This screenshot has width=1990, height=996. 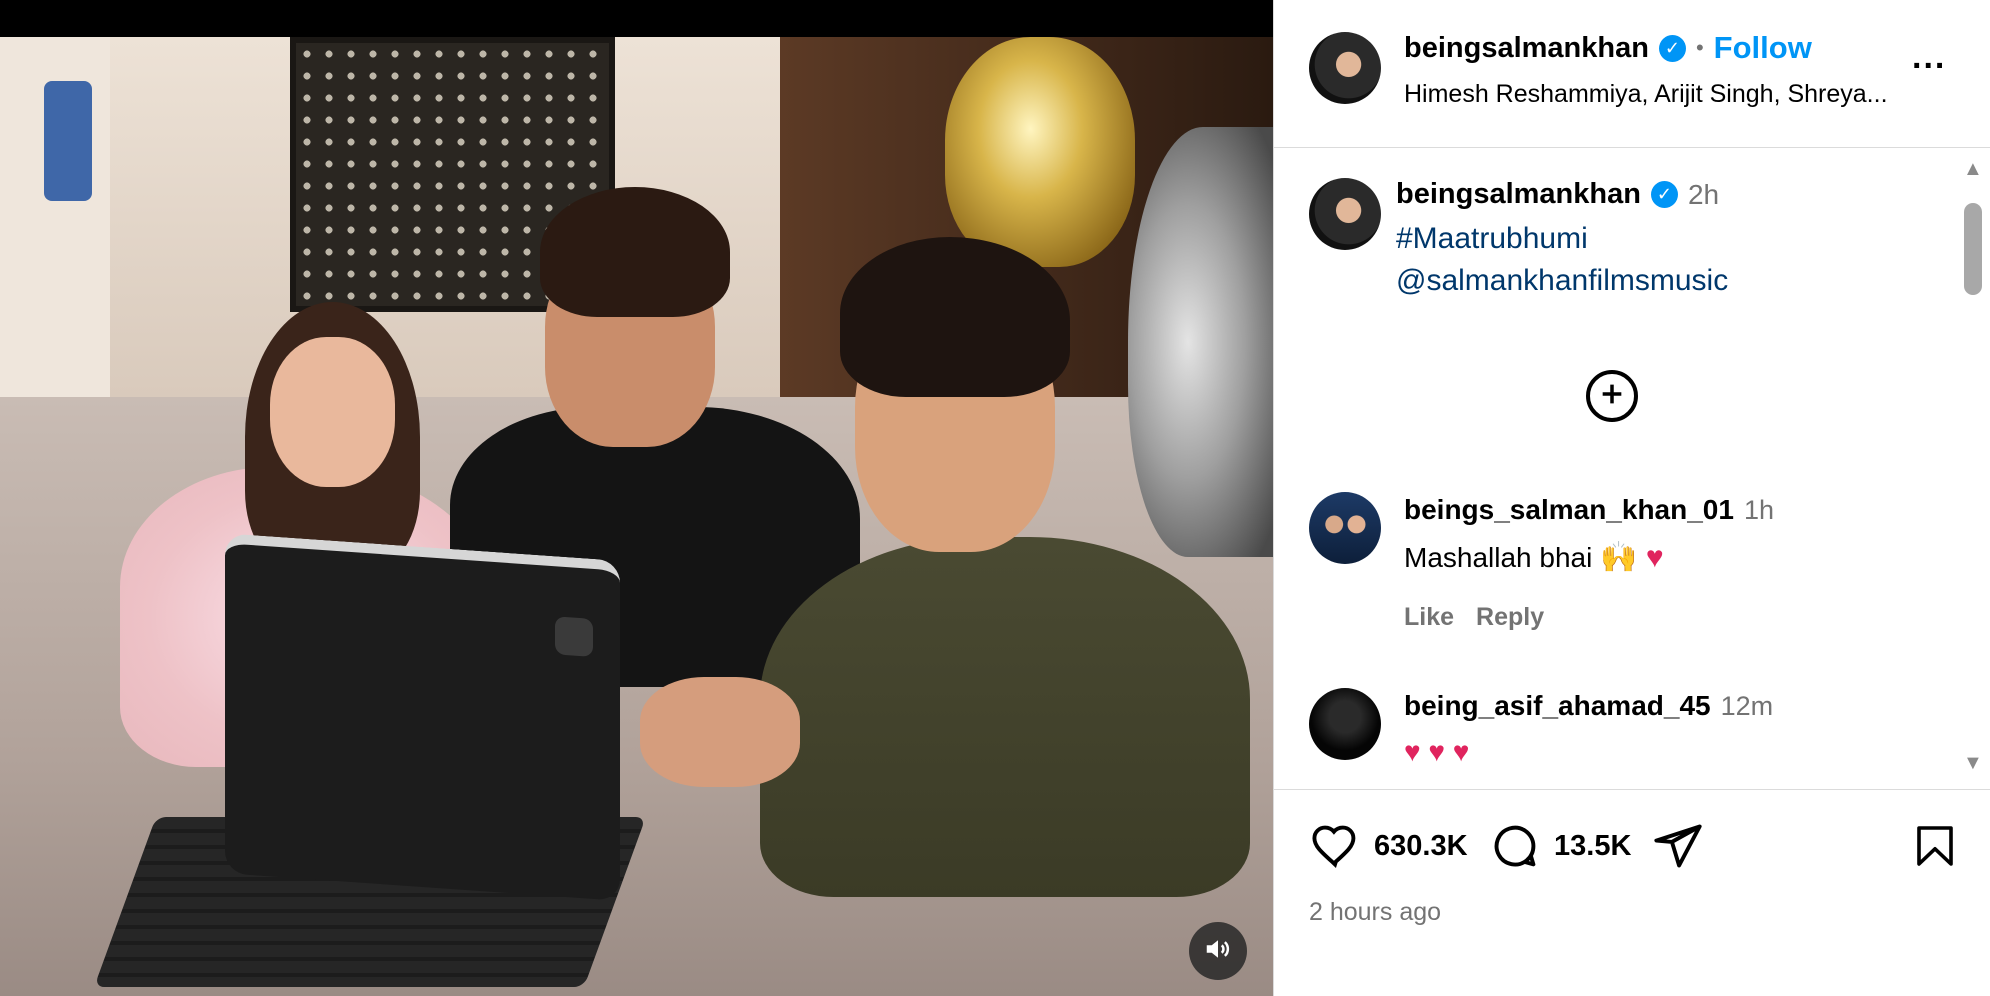 I want to click on header-user-row: beingsalmankhan ✓ • Follow, so click(x=1608, y=48).